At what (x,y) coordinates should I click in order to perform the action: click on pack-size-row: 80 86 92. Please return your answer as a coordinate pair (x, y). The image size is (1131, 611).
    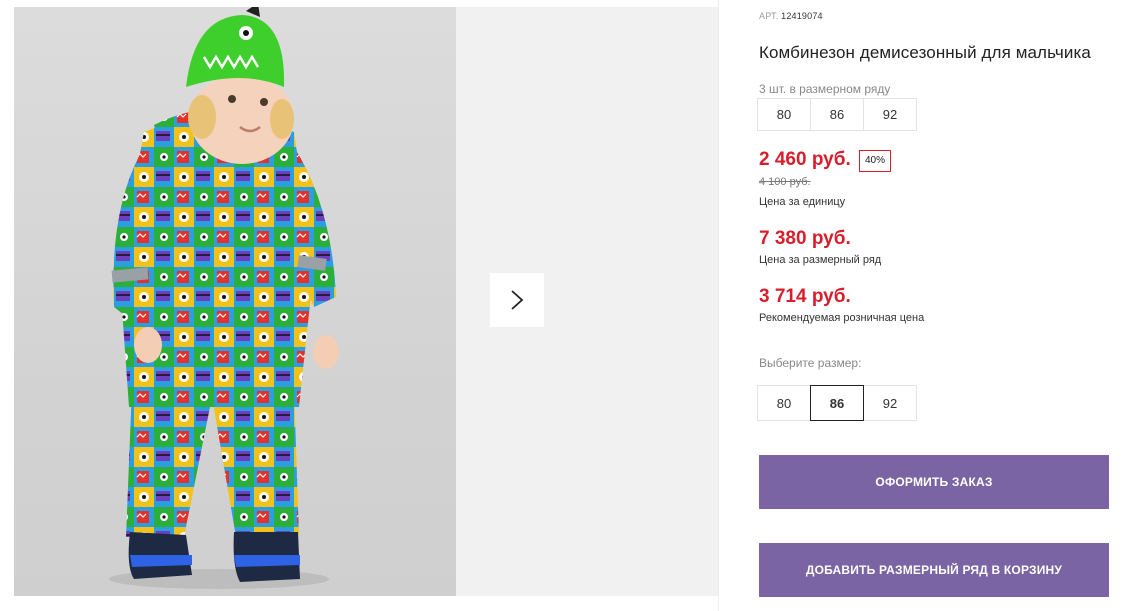
    Looking at the image, I should click on (837, 114).